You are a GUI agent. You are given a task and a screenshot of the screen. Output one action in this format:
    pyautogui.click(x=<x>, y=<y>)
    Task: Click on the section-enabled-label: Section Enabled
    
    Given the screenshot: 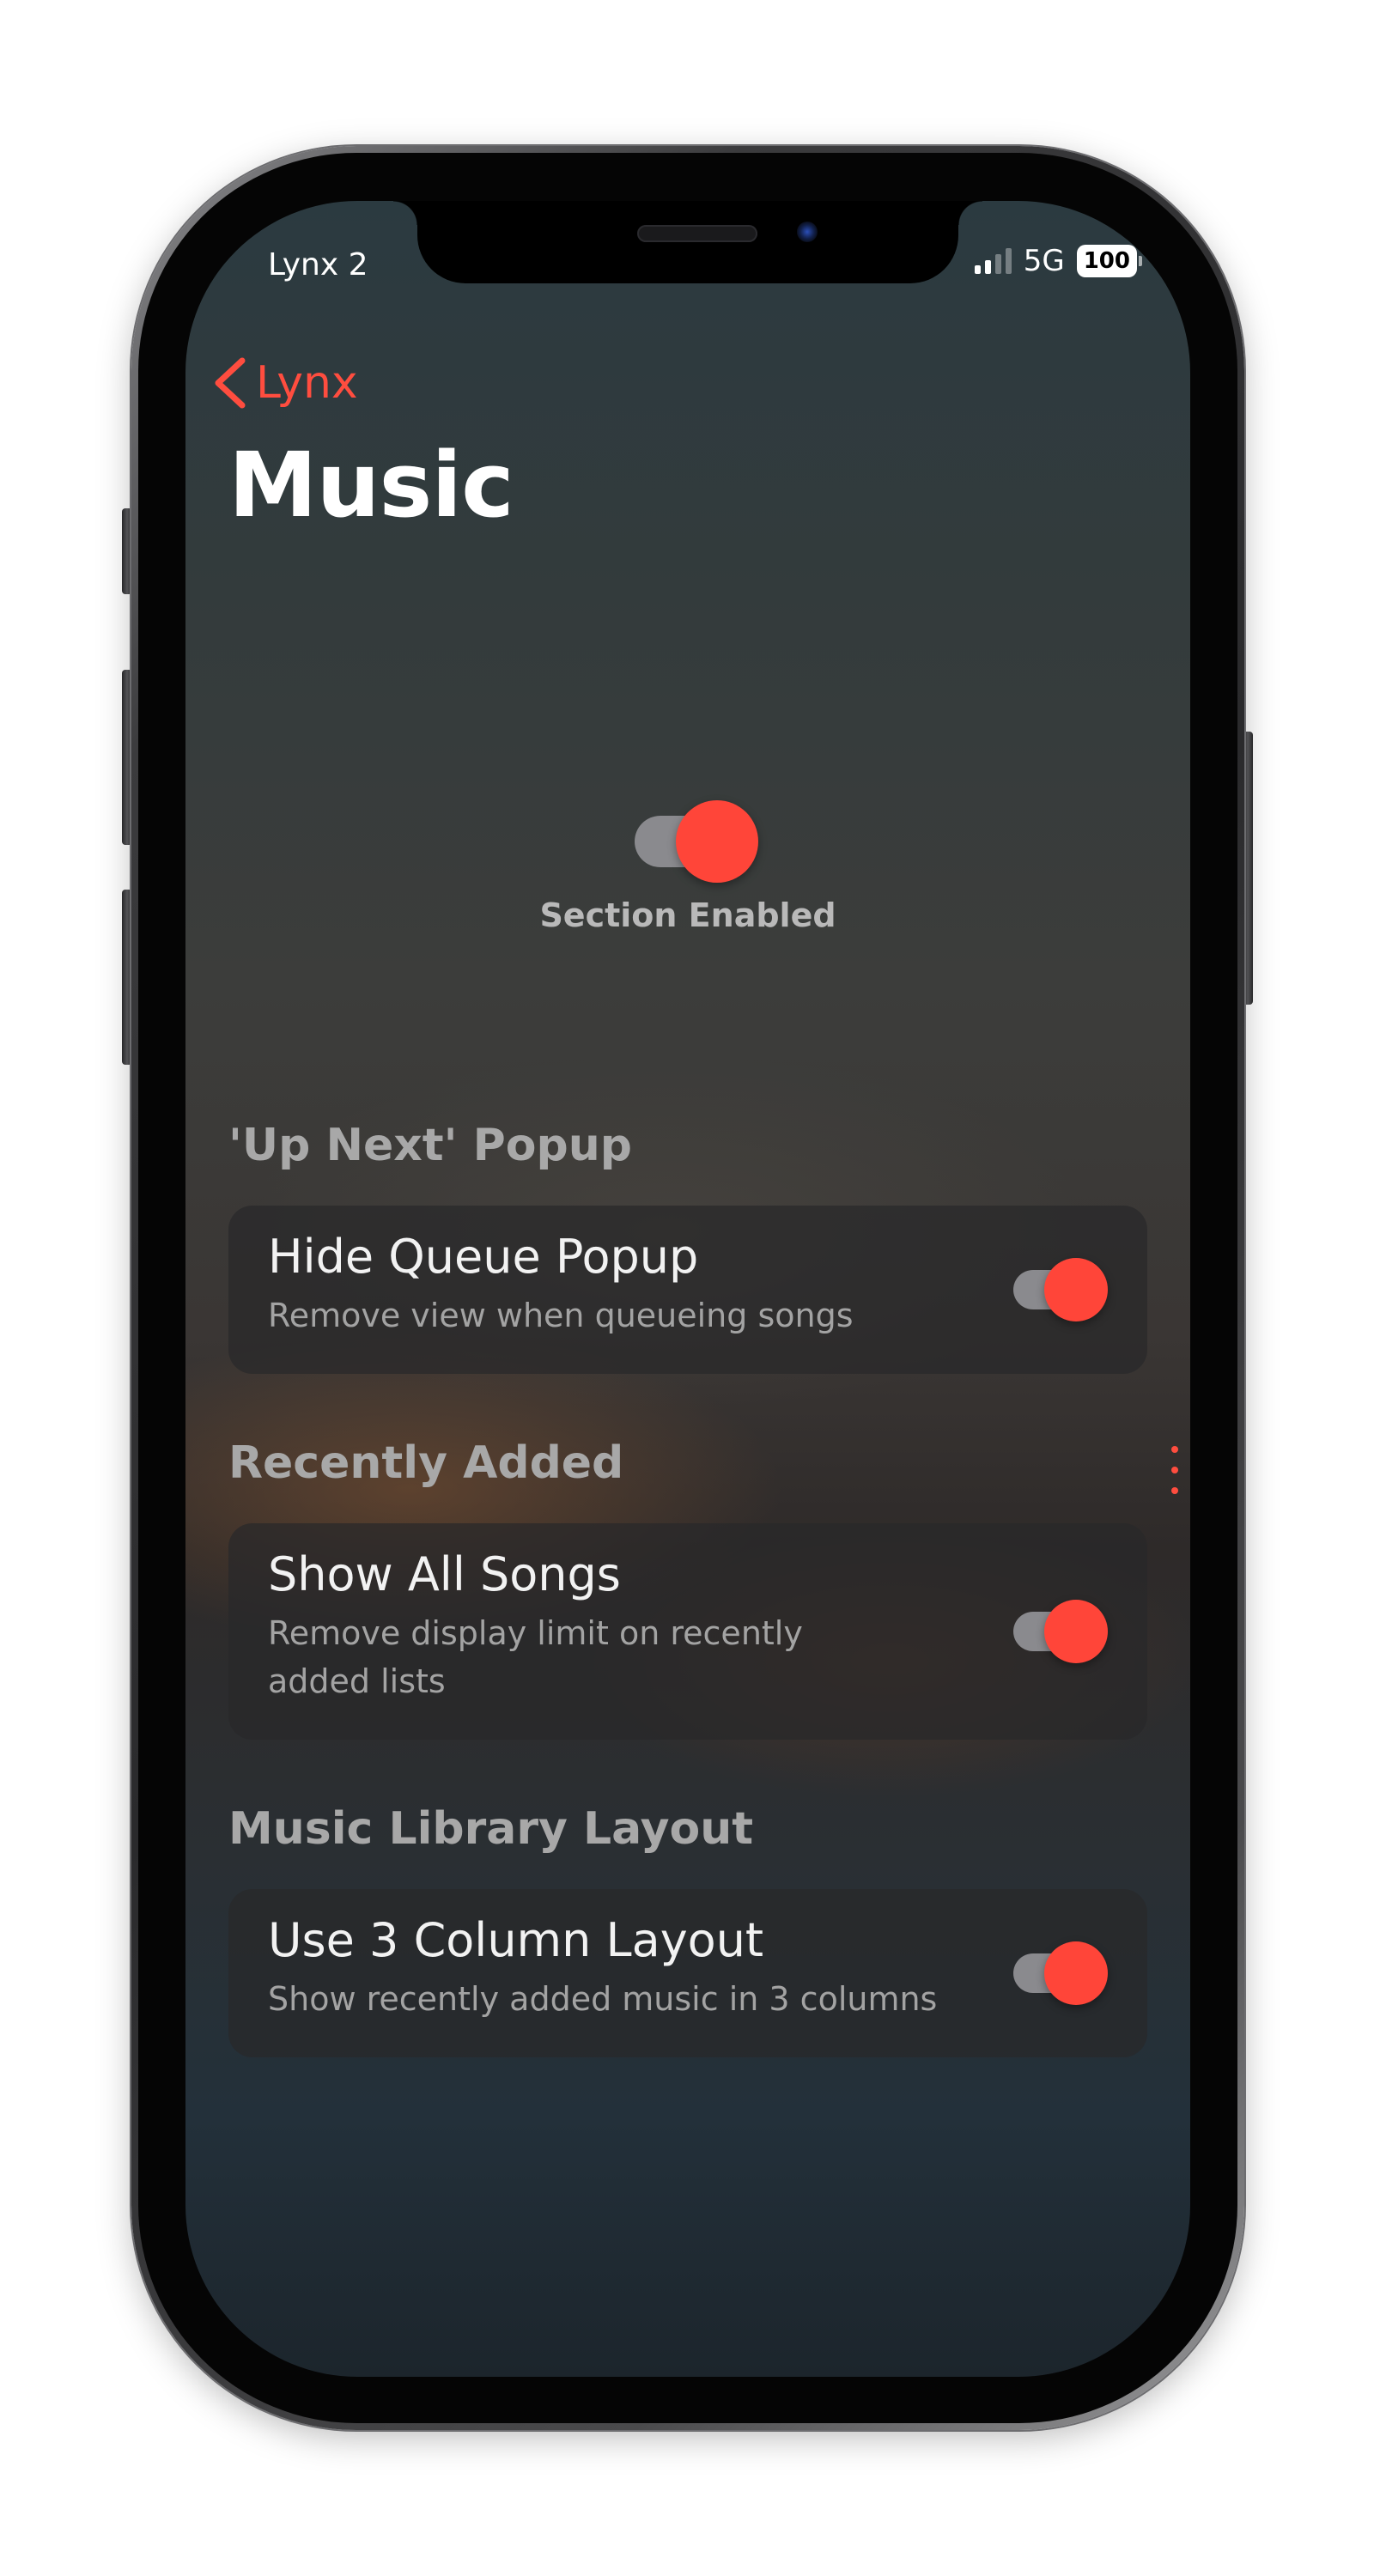 What is the action you would take?
    pyautogui.click(x=687, y=915)
    